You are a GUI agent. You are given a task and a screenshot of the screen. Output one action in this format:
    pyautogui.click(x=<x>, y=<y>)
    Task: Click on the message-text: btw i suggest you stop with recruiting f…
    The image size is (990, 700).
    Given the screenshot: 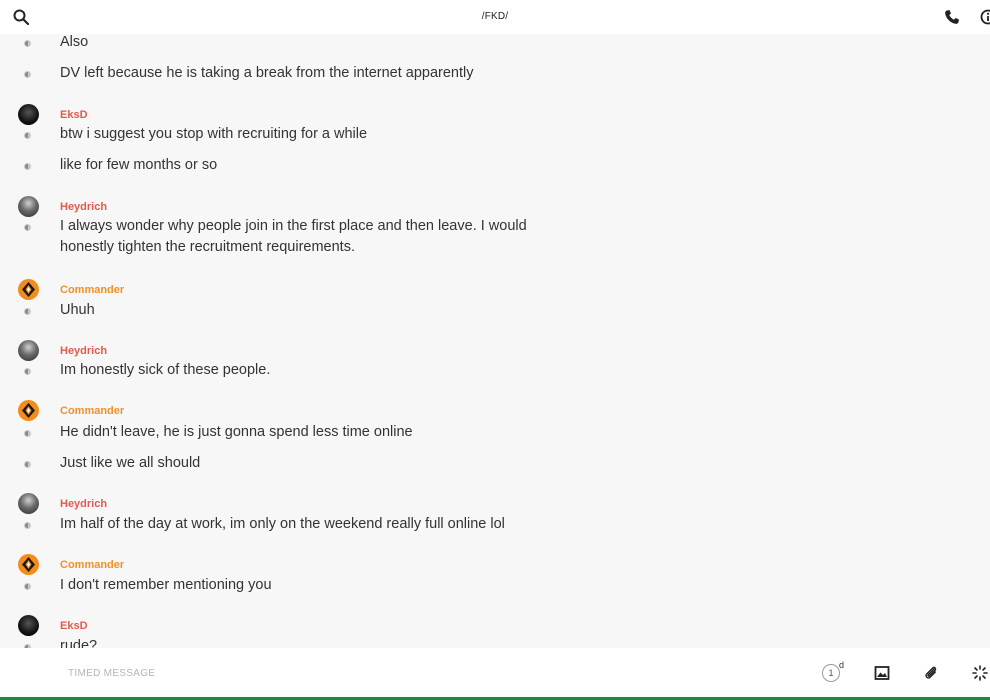 What is the action you would take?
    pyautogui.click(x=214, y=134)
    